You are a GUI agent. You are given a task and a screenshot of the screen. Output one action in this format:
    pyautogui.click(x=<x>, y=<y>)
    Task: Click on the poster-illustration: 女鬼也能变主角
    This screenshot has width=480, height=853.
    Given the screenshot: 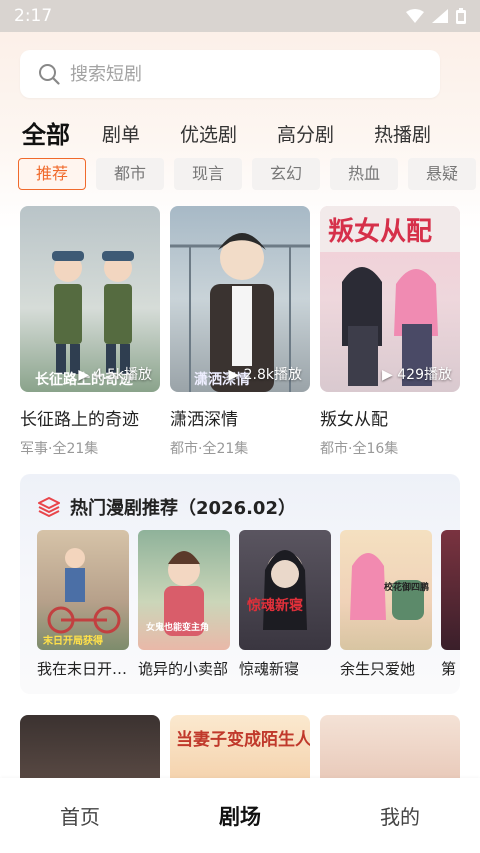 What is the action you would take?
    pyautogui.click(x=177, y=593)
    